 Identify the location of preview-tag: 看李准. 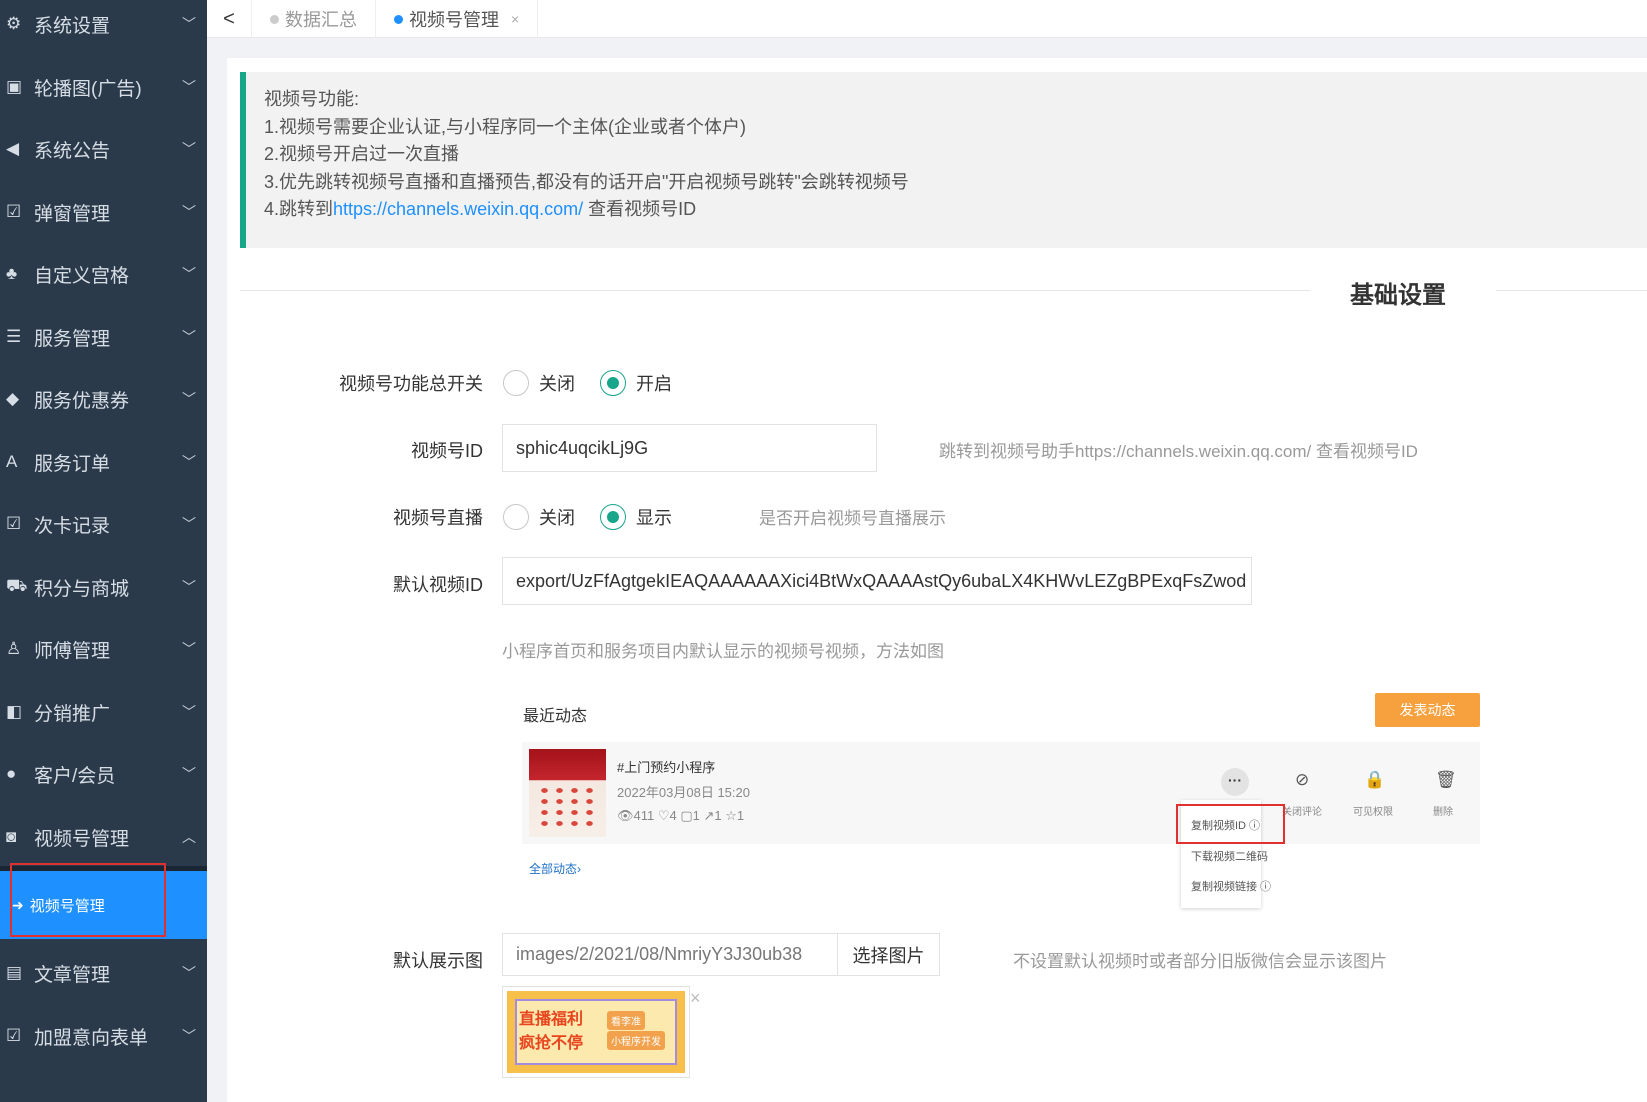
(626, 1020).